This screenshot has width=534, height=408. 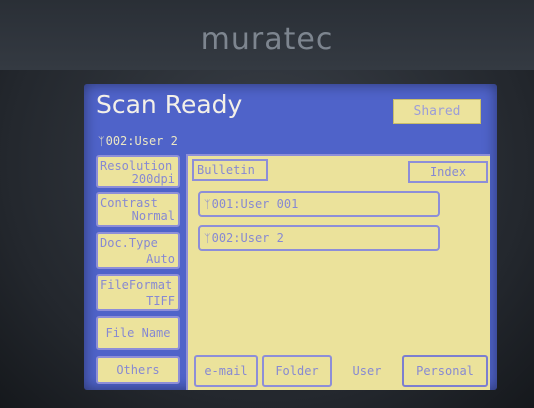 What do you see at coordinates (445, 371) in the screenshot?
I see `tab-personal: Personal` at bounding box center [445, 371].